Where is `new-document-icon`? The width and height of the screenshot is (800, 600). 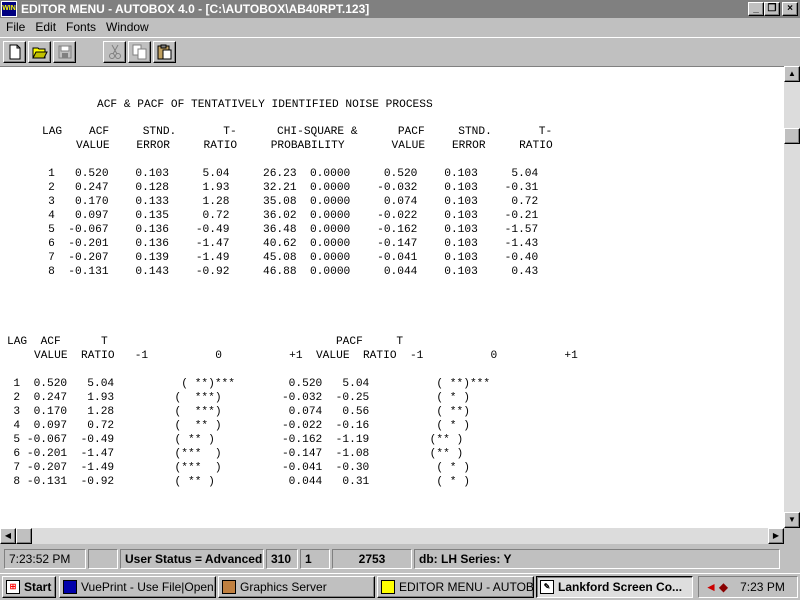 new-document-icon is located at coordinates (14, 52).